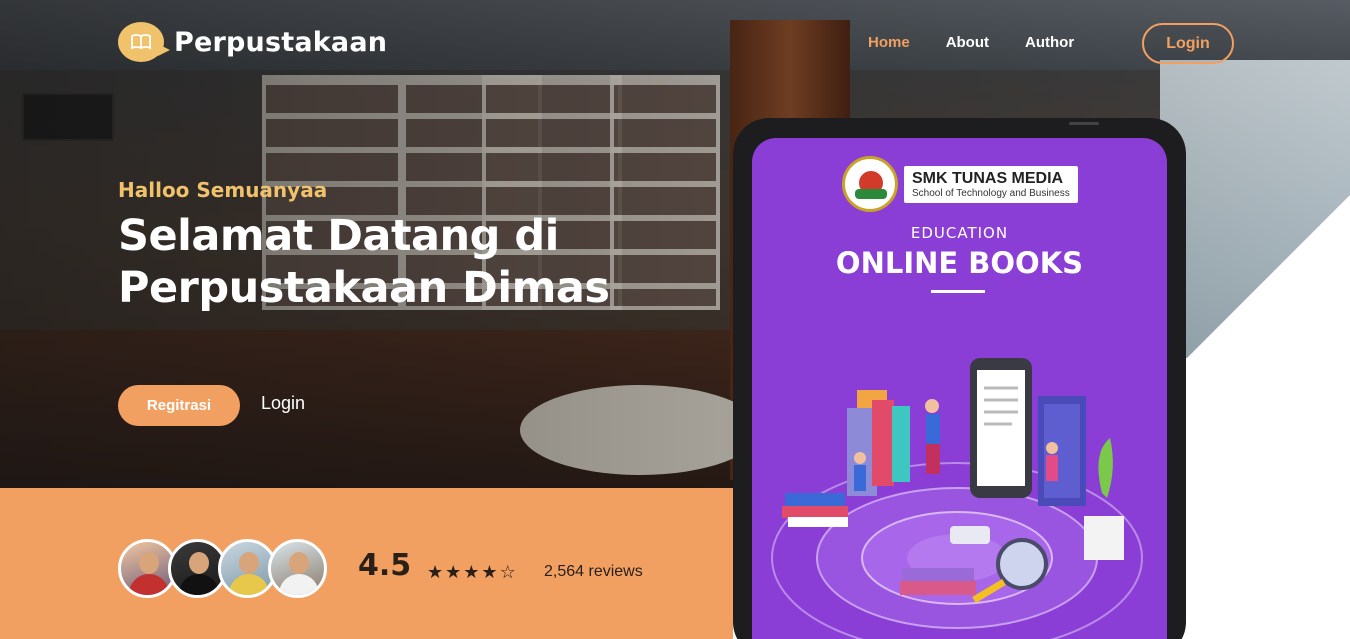  What do you see at coordinates (988, 178) in the screenshot?
I see `school-name: SMK TUNAS MEDIA` at bounding box center [988, 178].